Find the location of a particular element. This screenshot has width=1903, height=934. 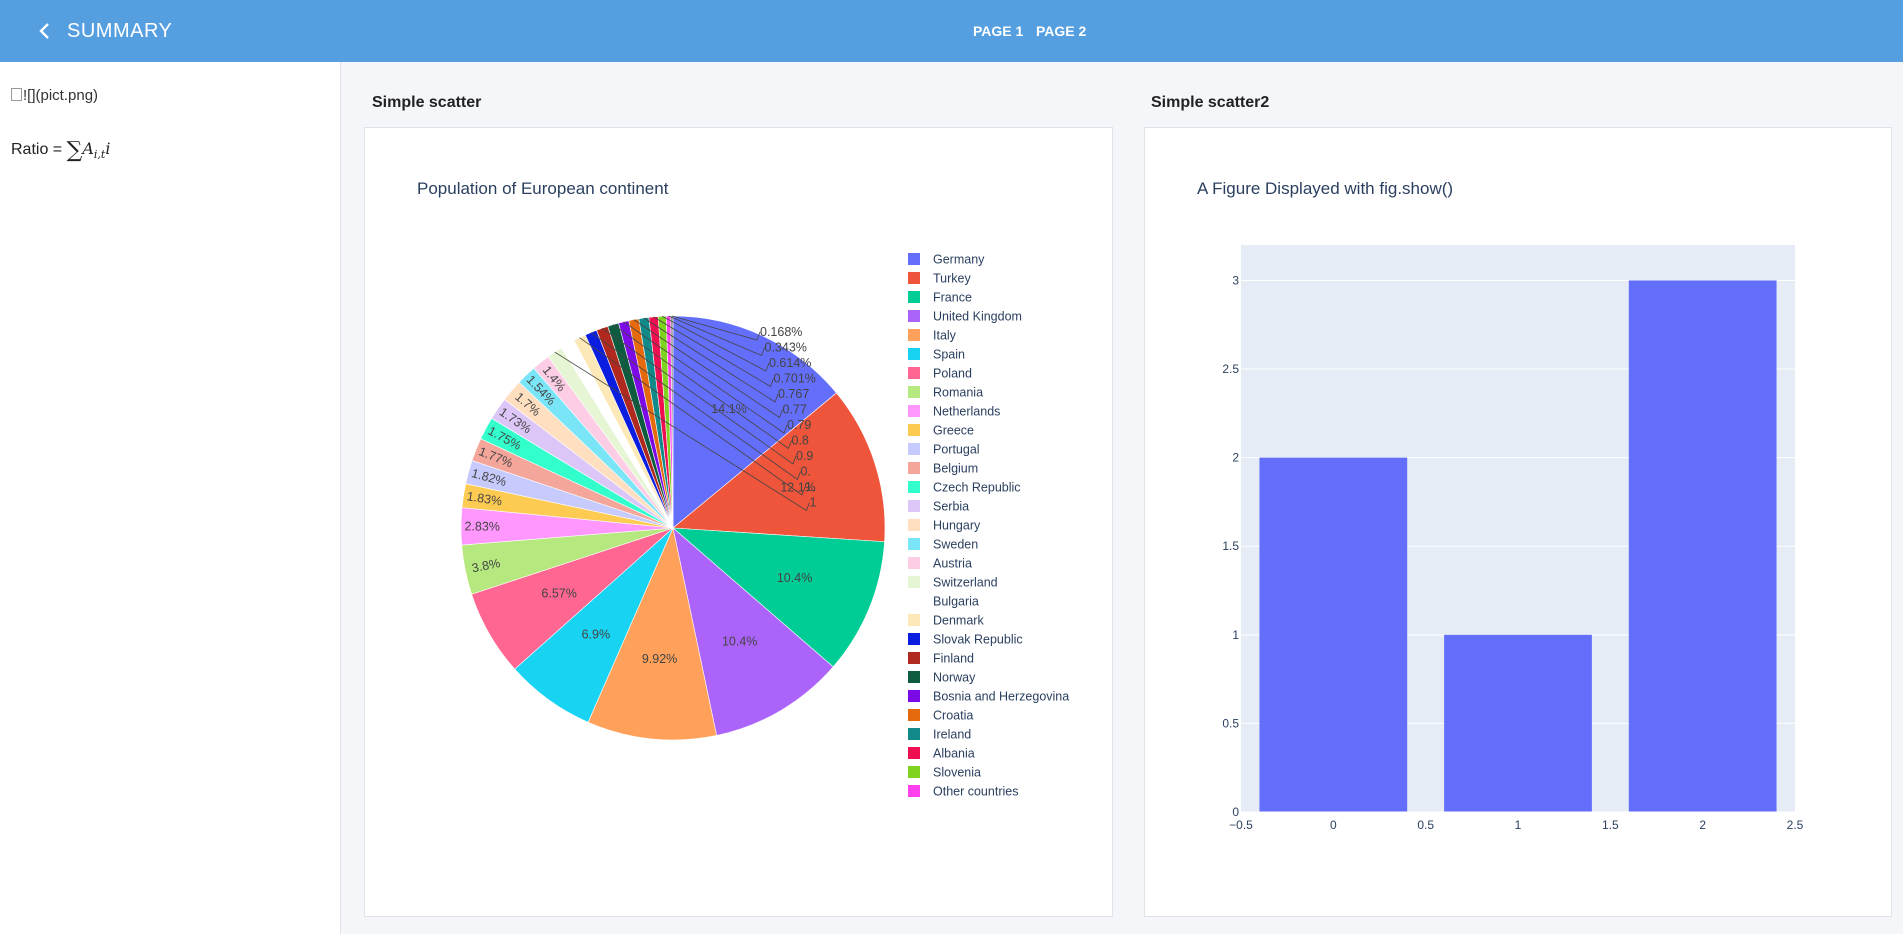

legend-item: Poland is located at coordinates (940, 374).